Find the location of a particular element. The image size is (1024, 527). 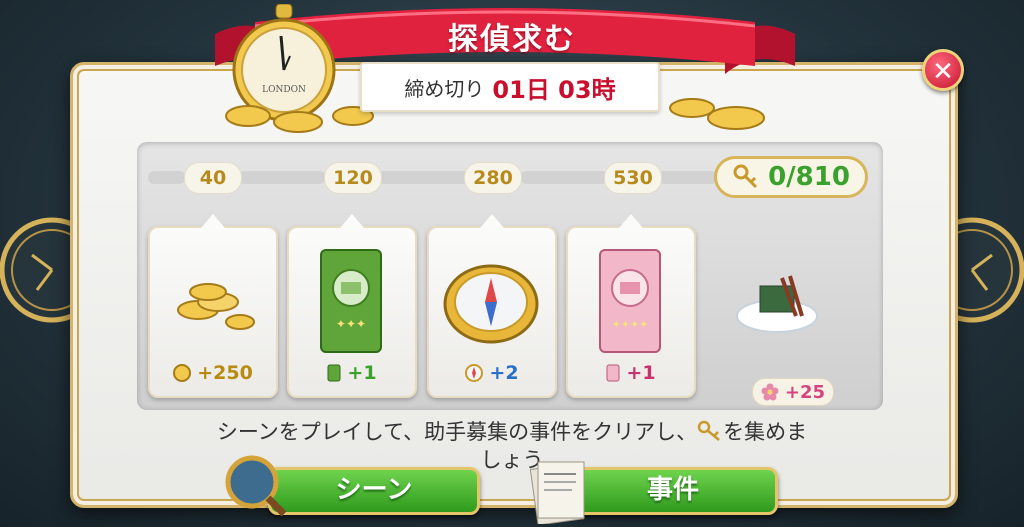

green-book-small-icon is located at coordinates (334, 373).